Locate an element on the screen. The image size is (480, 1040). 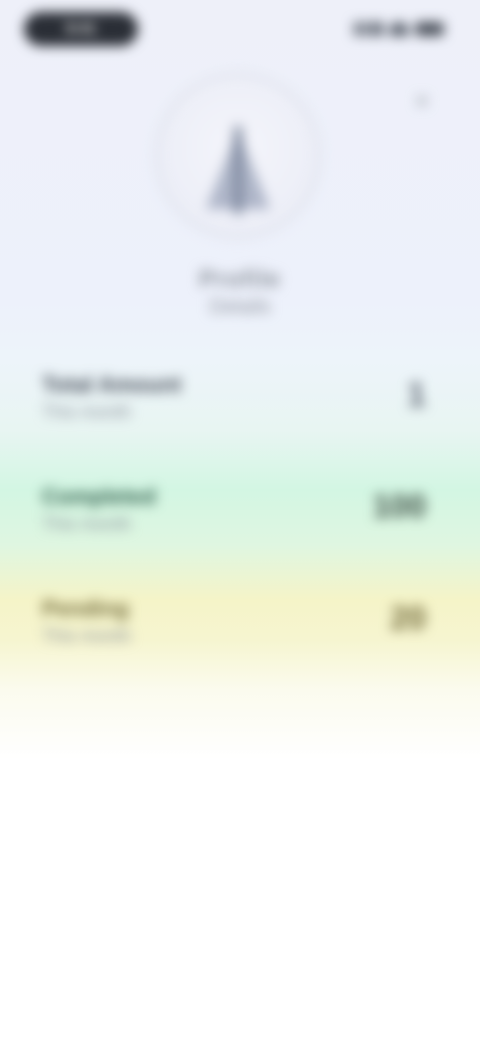
status-time: 9:41 is located at coordinates (81, 29).